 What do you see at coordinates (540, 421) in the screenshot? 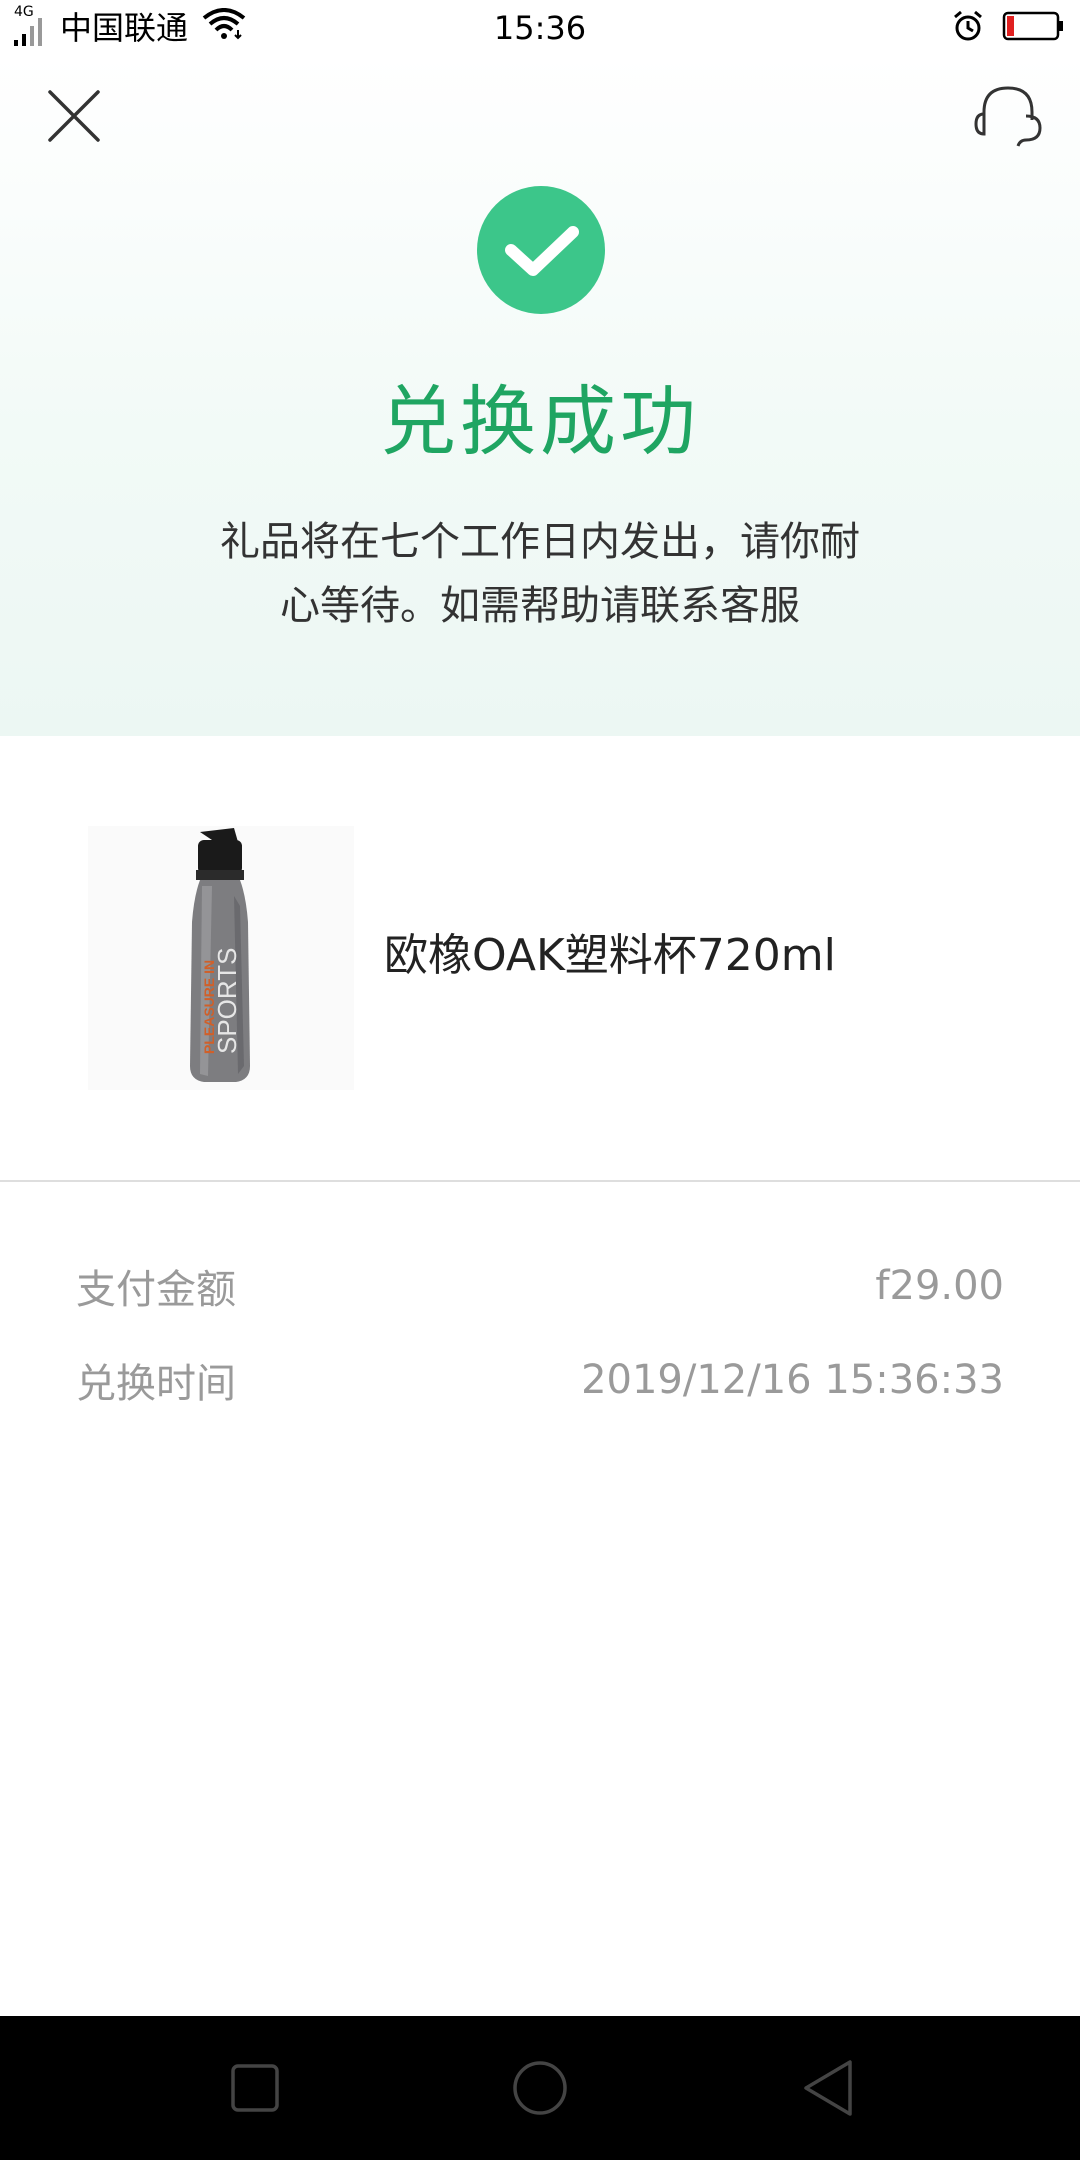
I see `success-title: 兑换成功` at bounding box center [540, 421].